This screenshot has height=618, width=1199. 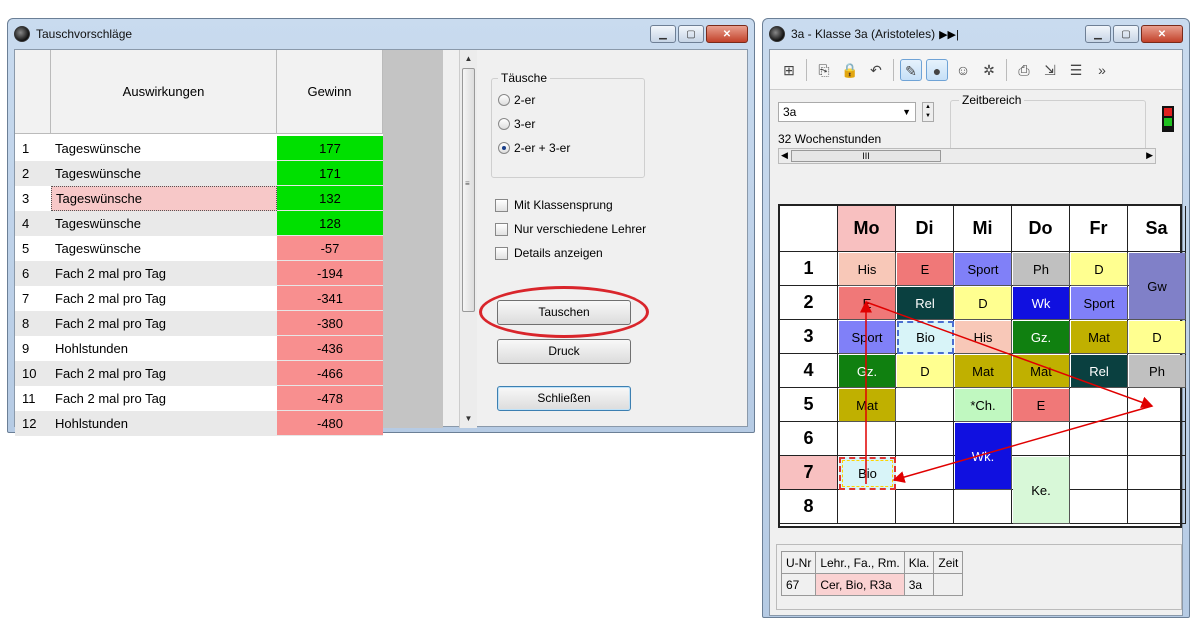 What do you see at coordinates (866, 156) in the screenshot?
I see `scroll-thumb: III` at bounding box center [866, 156].